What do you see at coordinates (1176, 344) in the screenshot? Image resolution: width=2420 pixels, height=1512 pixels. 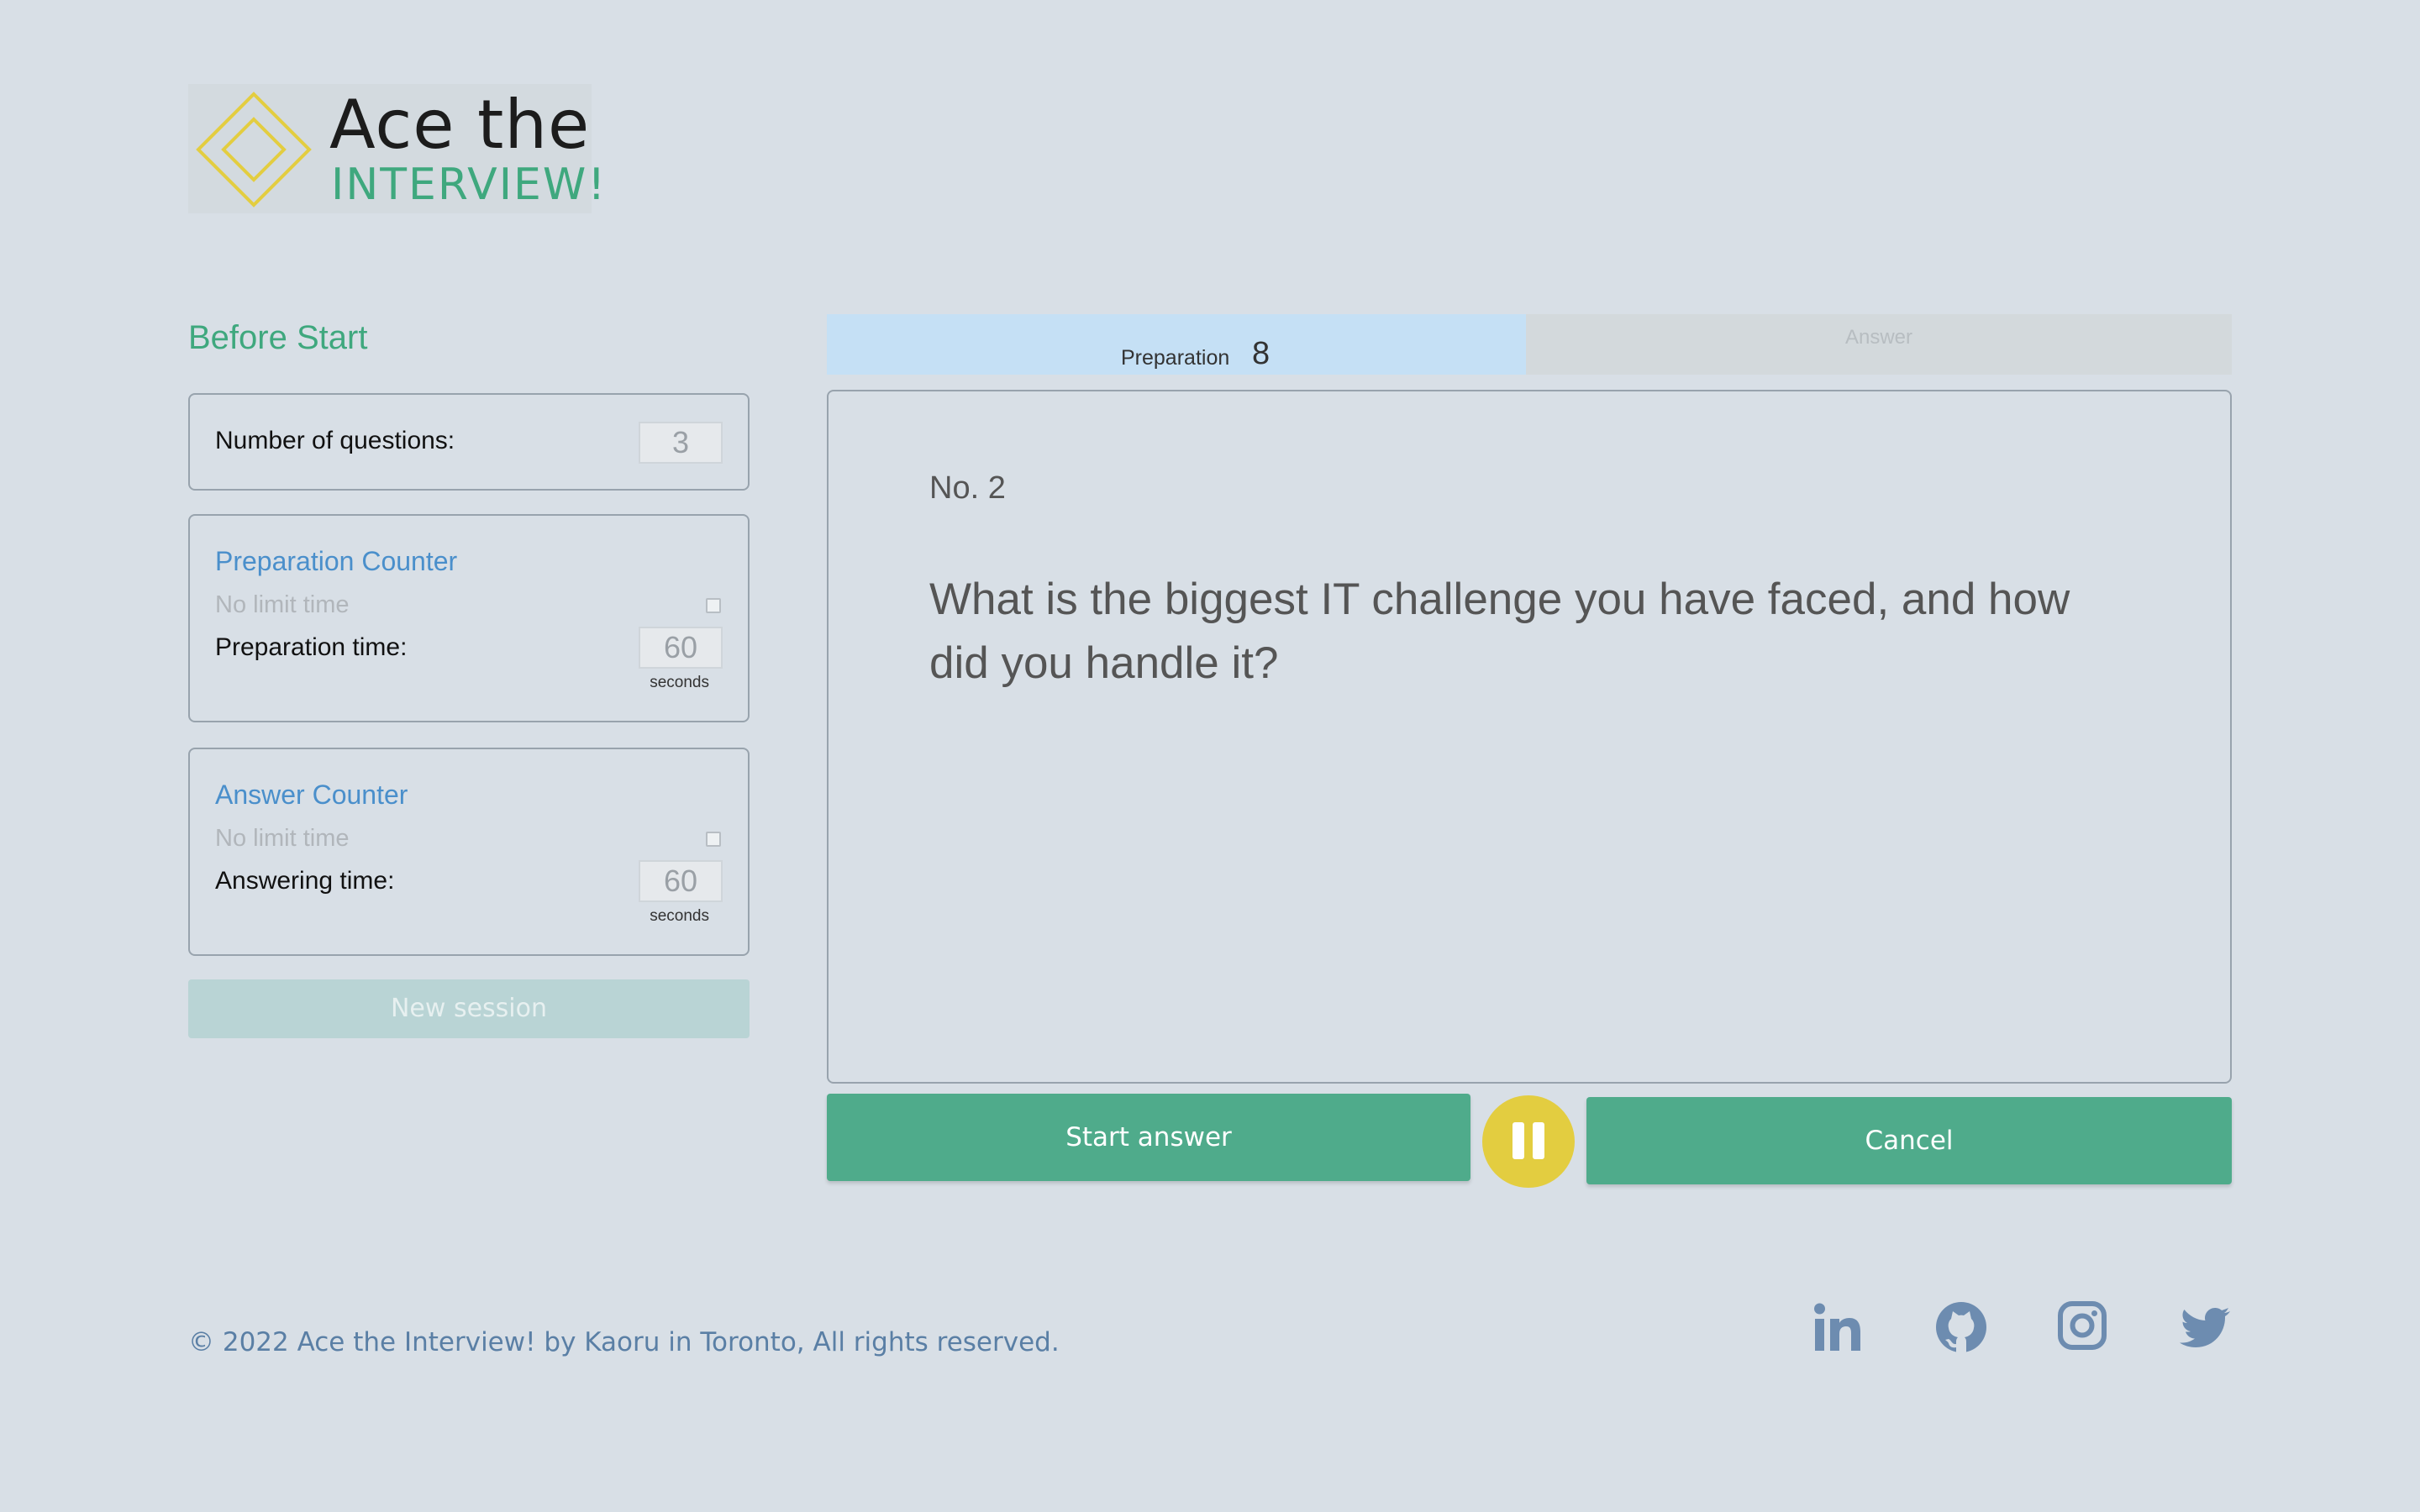 I see `tab-preparation: Preparation 8` at bounding box center [1176, 344].